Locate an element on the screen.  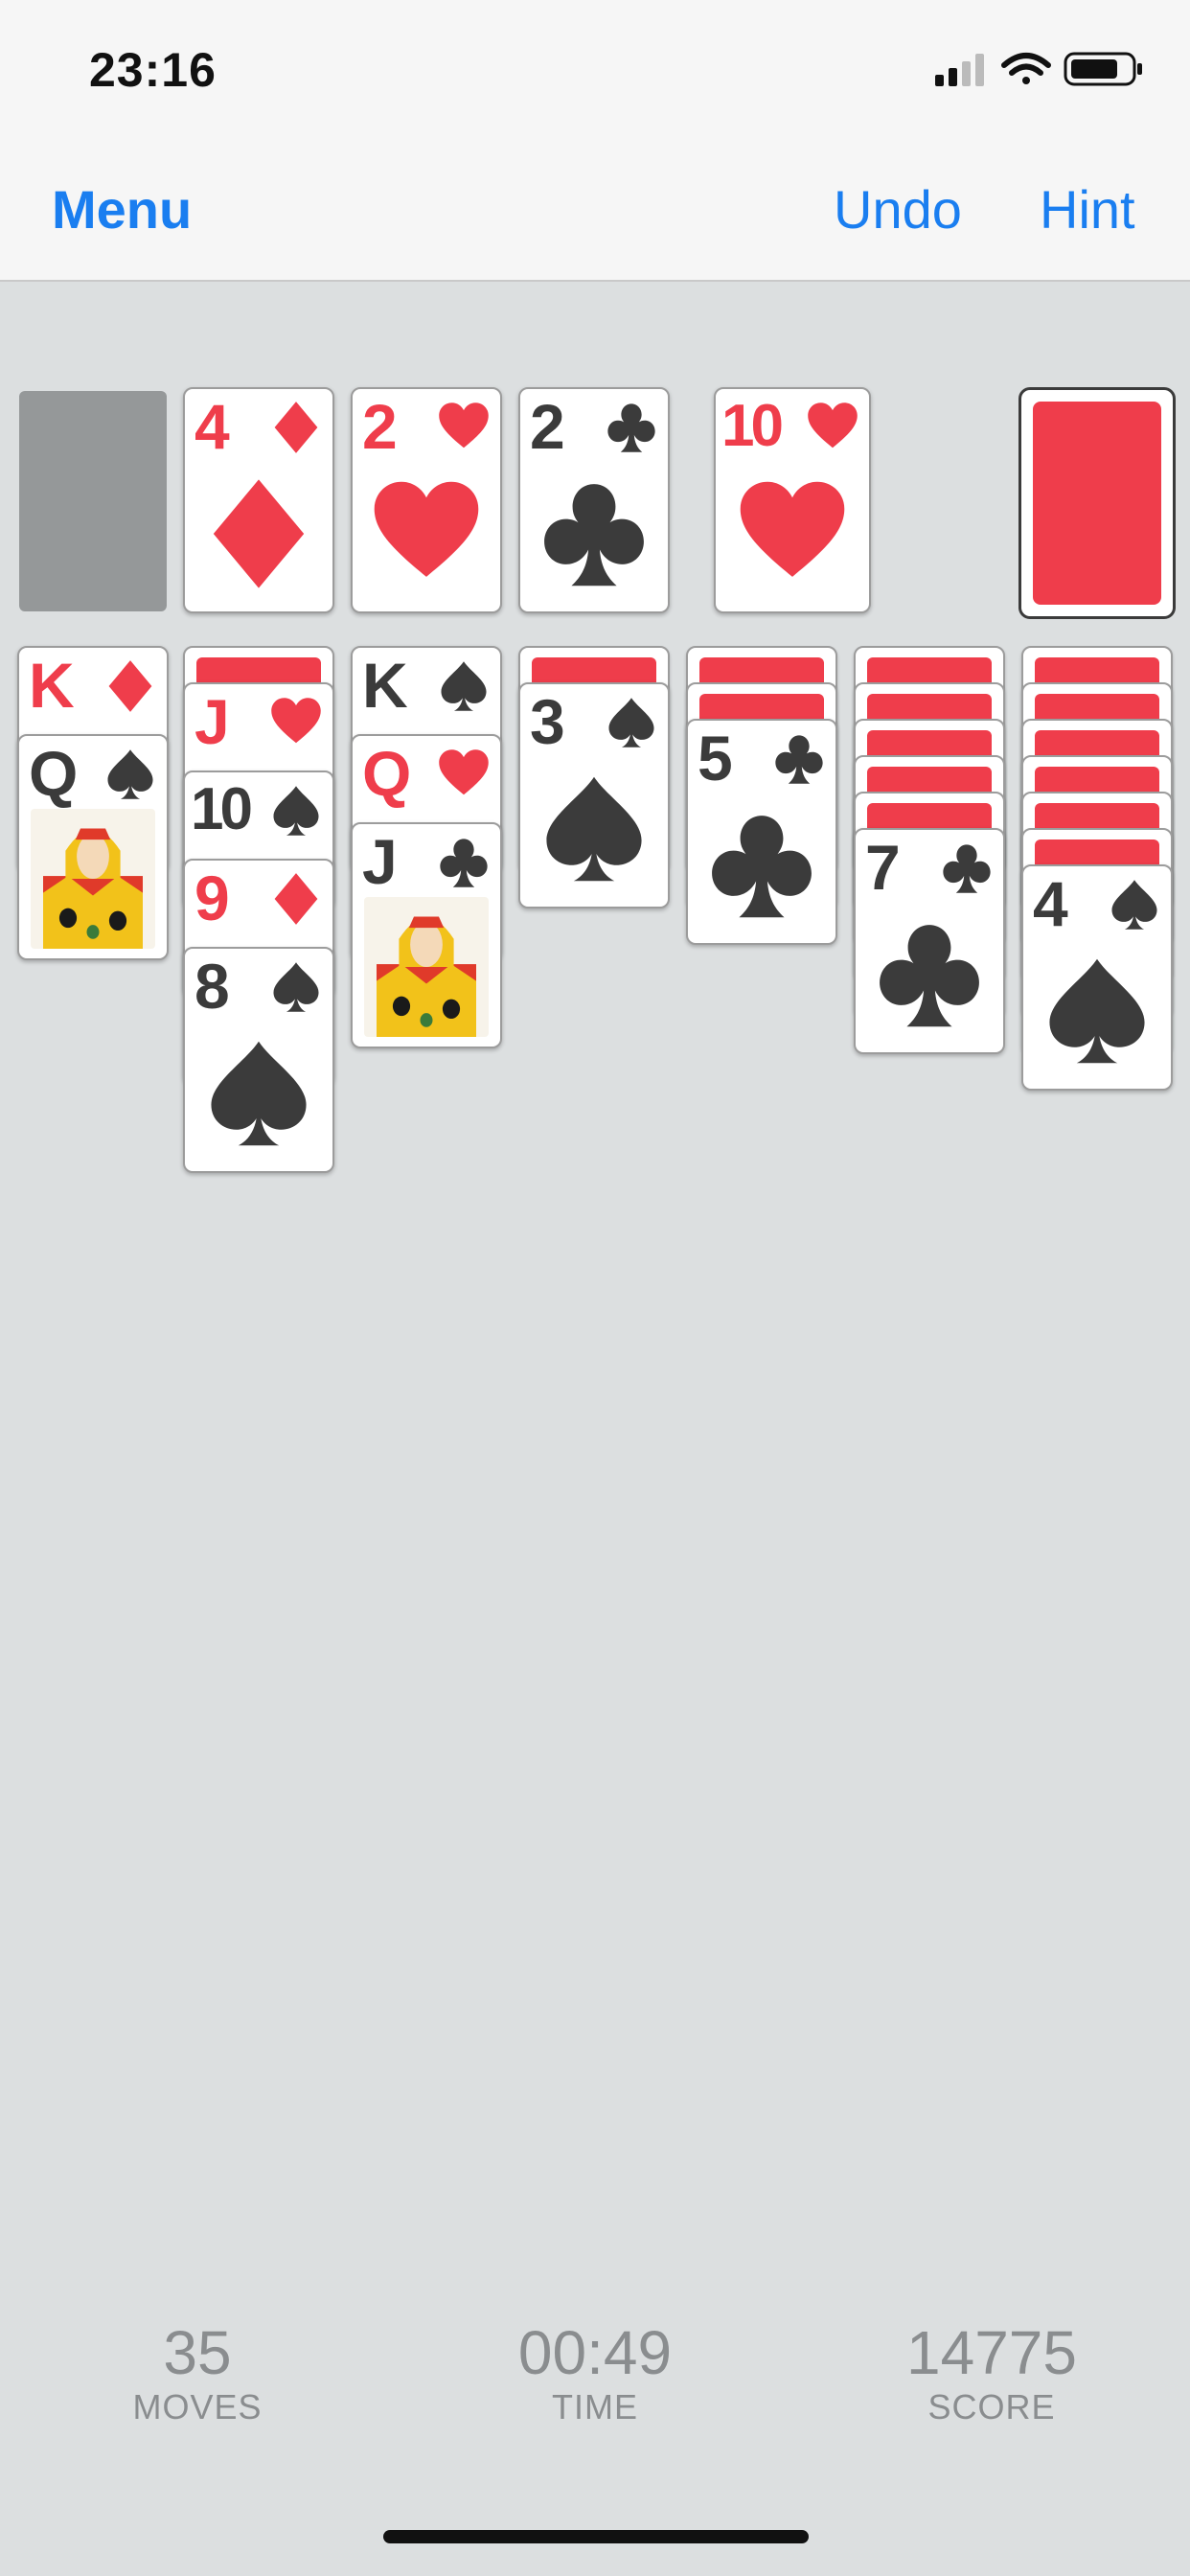
undo-button: Undo is located at coordinates (898, 209).